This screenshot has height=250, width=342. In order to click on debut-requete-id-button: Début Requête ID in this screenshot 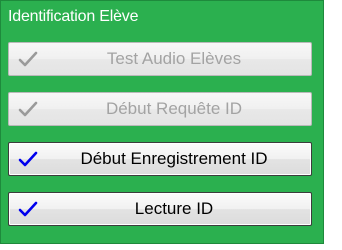, I will do `click(160, 109)`.